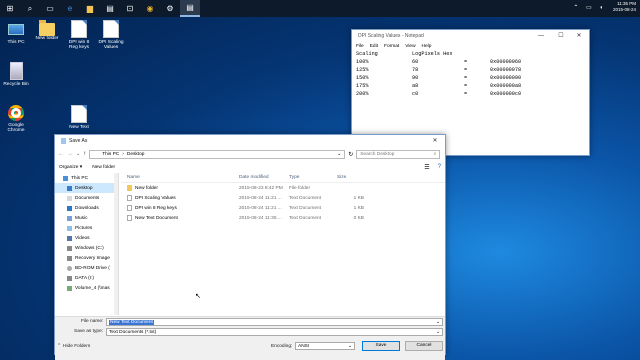 This screenshot has width=640, height=360. I want to click on tree-item-data: DATA (I:), so click(86, 278).